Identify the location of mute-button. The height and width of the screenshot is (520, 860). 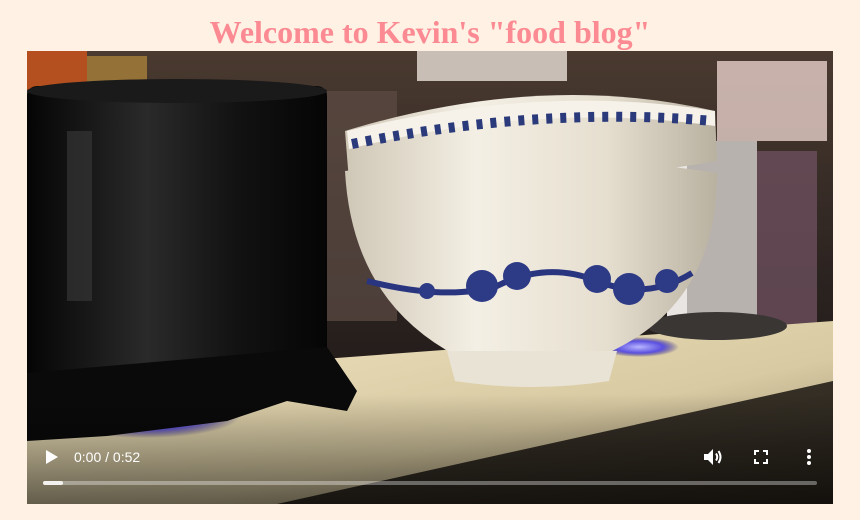
(713, 457).